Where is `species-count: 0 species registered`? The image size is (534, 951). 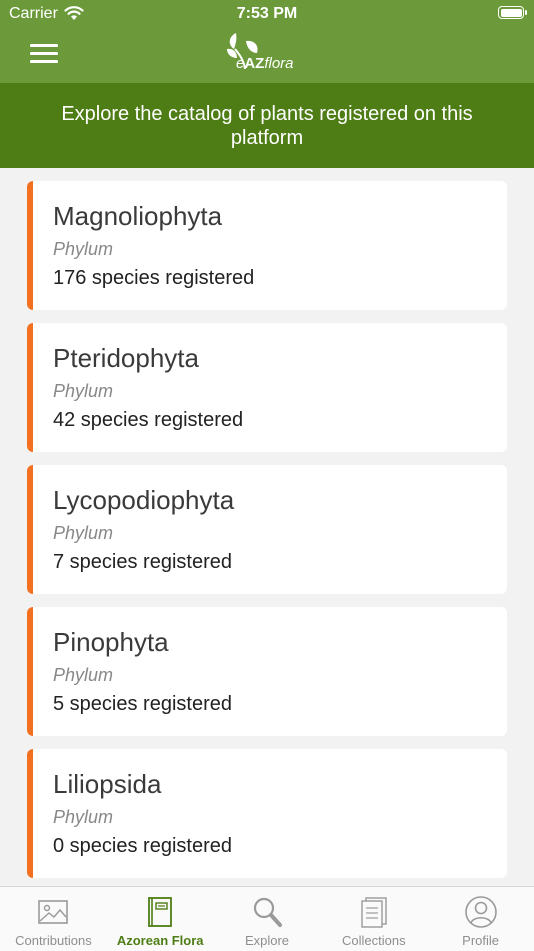
species-count: 0 species registered is located at coordinates (142, 846).